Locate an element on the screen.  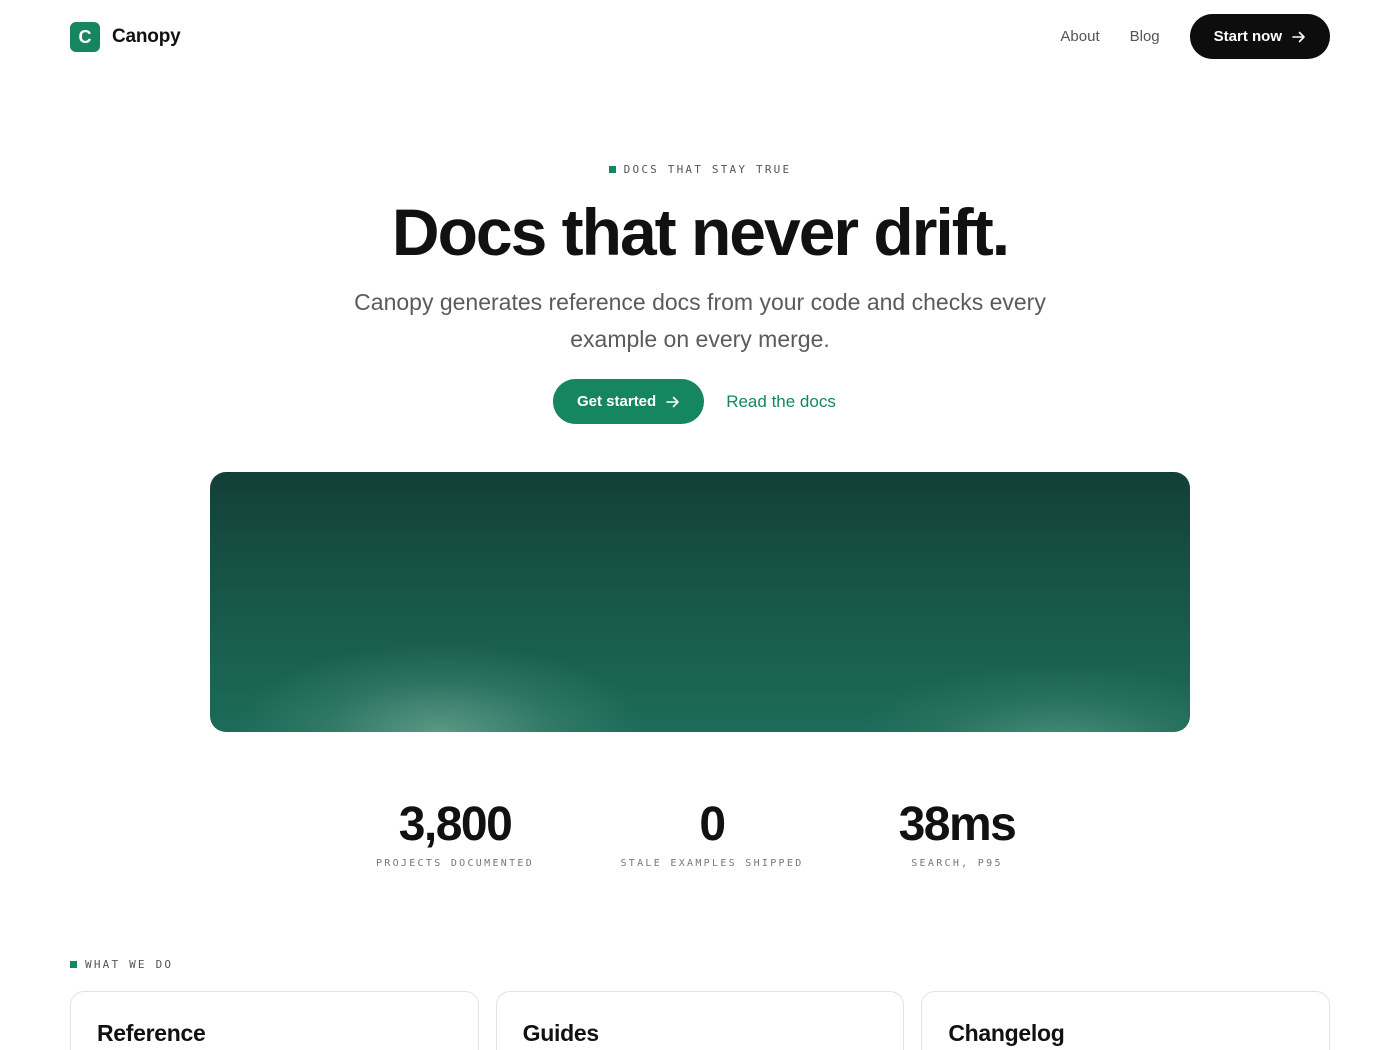
hero-cta-row: Get started Read the docs is located at coordinates (694, 401).